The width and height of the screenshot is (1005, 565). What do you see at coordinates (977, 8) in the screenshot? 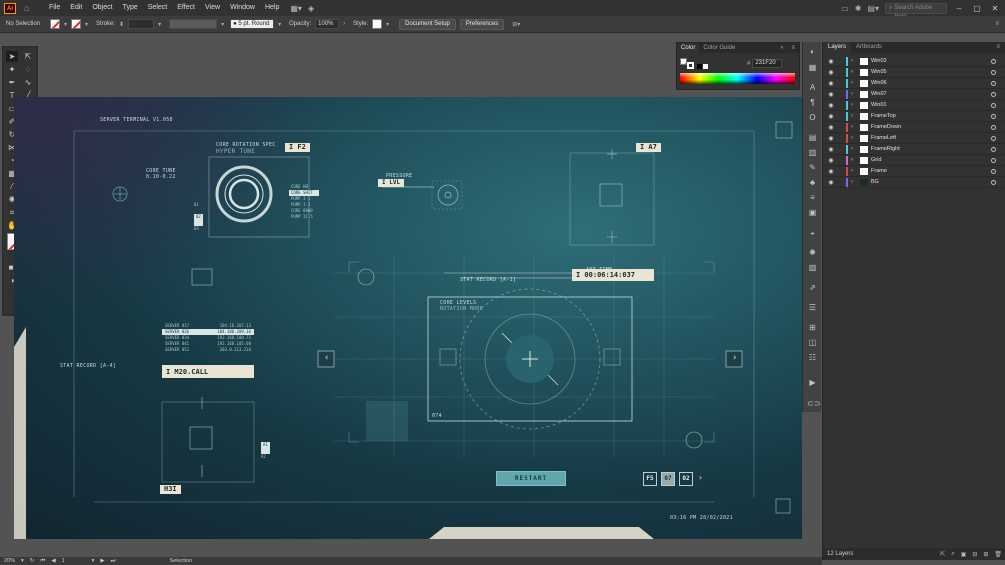
I see `maximize-icon: ▢` at bounding box center [977, 8].